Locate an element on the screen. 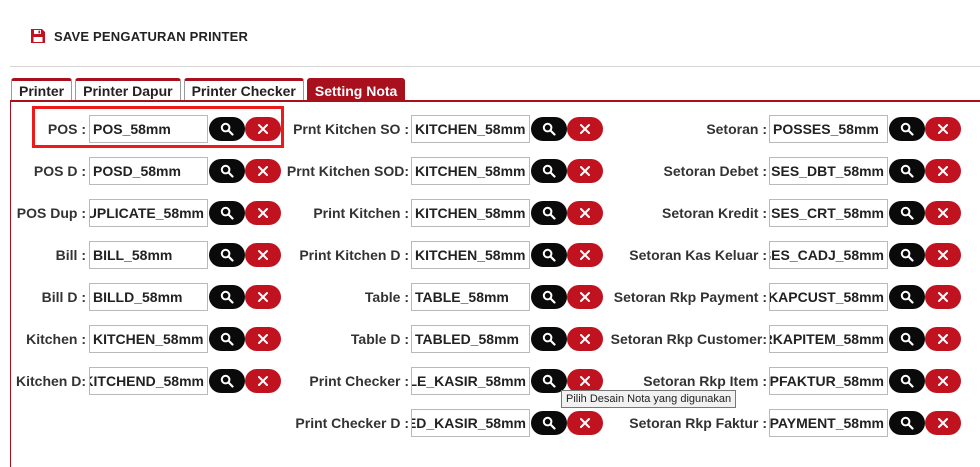 Image resolution: width=980 pixels, height=467 pixels. field-input-pos-dup: DUPLICATE_58mm is located at coordinates (148, 213).